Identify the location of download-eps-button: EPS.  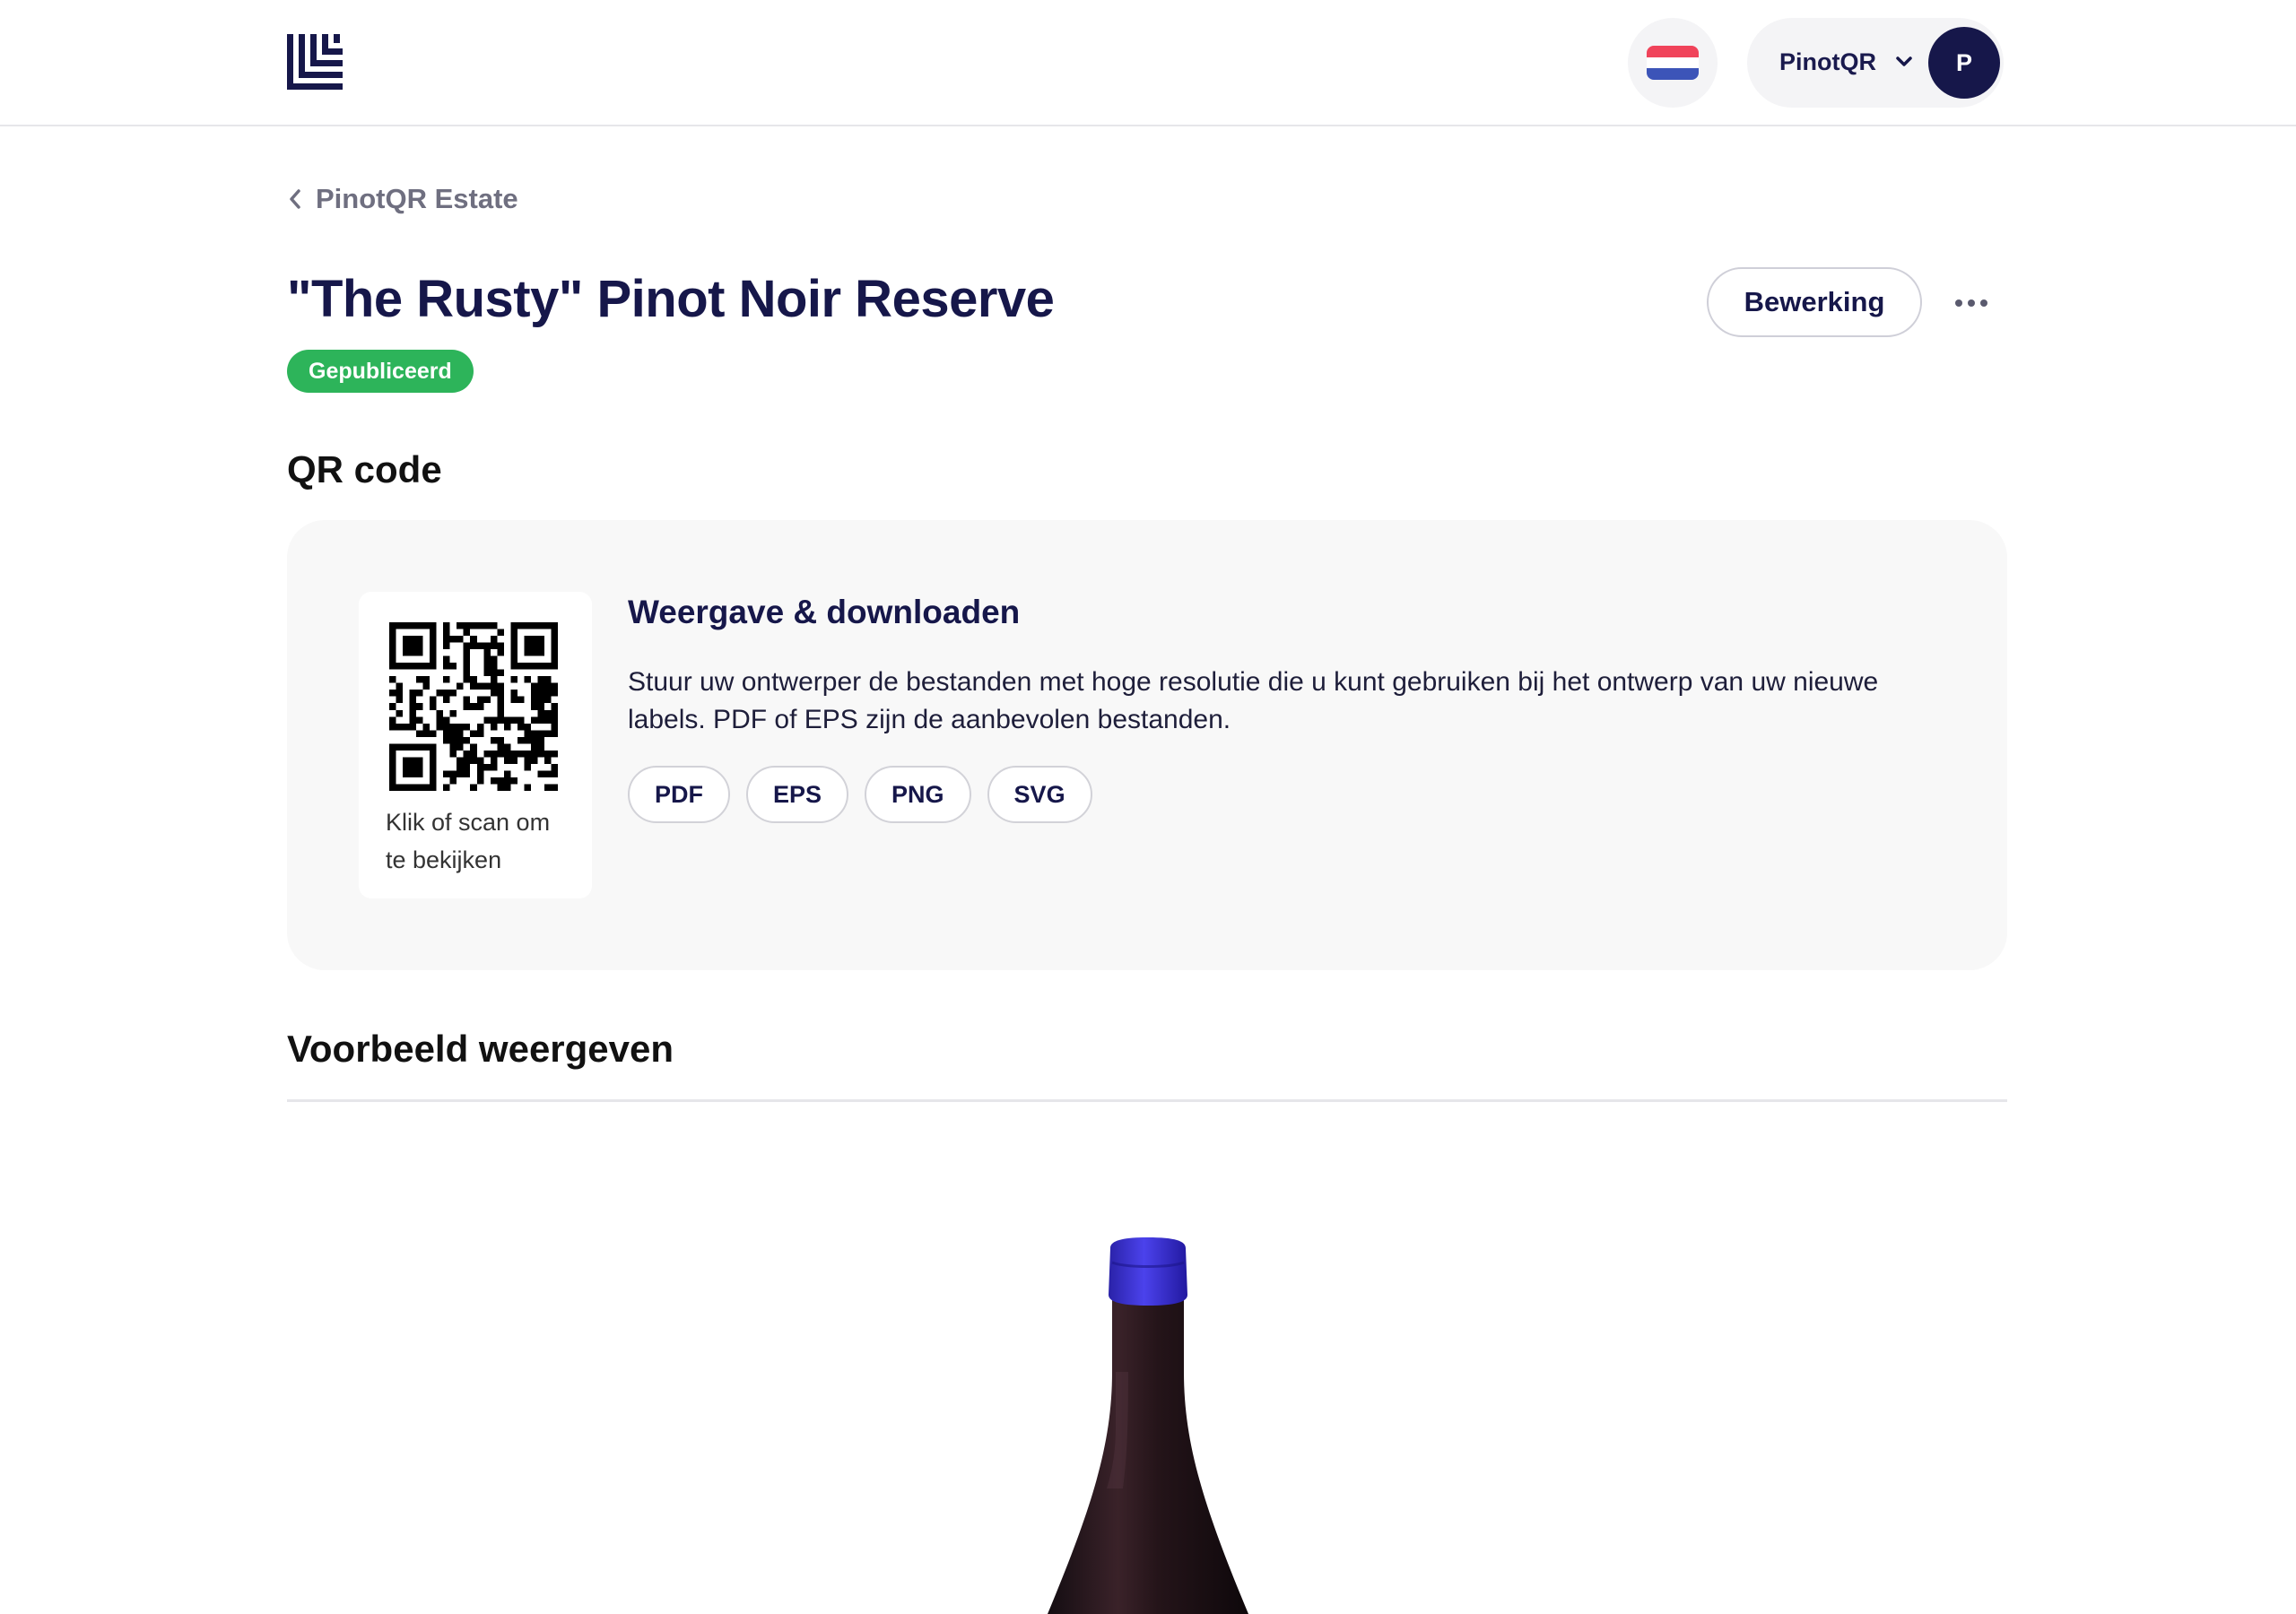
(797, 794).